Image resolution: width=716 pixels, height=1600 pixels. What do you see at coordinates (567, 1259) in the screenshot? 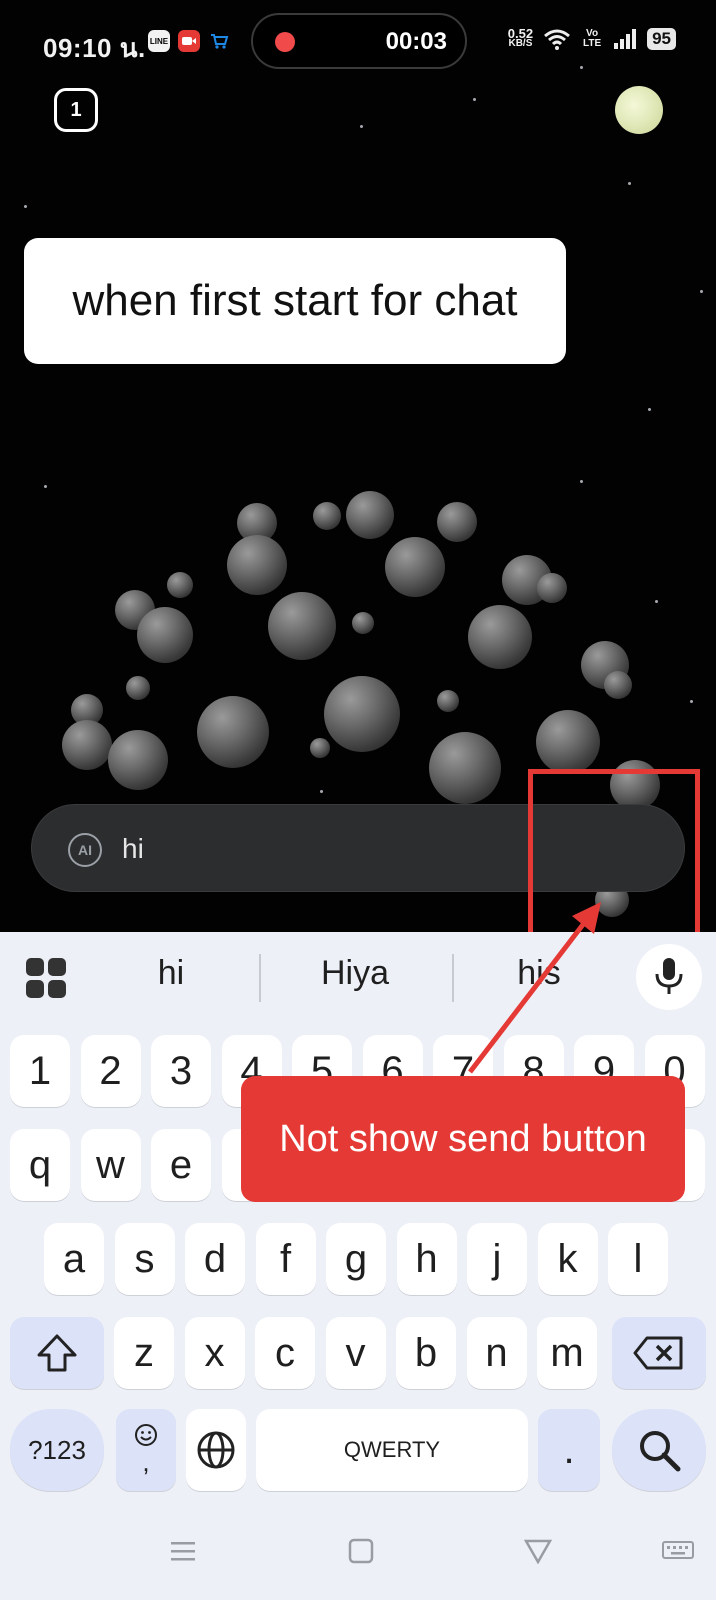
I see `key-k: k` at bounding box center [567, 1259].